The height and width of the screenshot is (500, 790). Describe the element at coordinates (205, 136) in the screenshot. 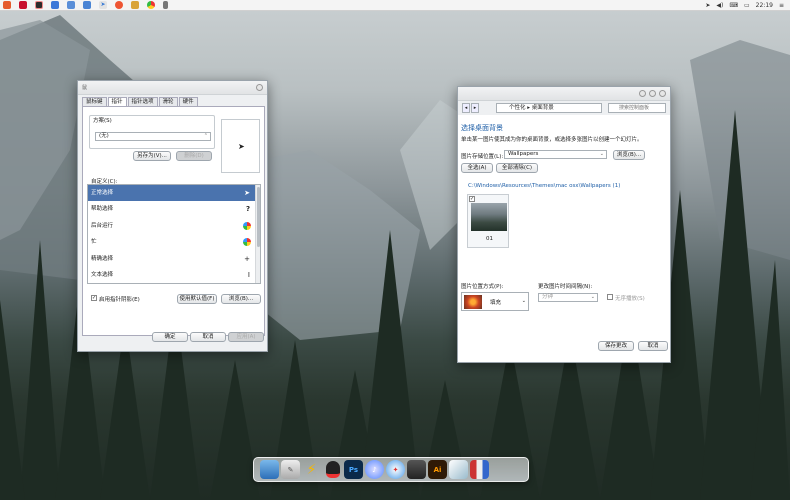

I see `chevron-down-icon: ⌃` at that location.